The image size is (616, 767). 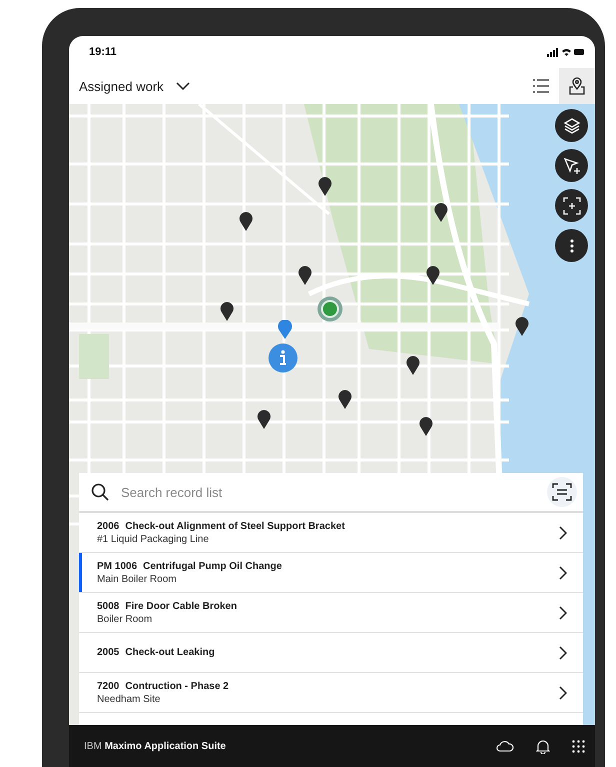 What do you see at coordinates (331, 573) in the screenshot?
I see `record-list-item: PM 1006 Centrifugal Pump Oil Change Main Boiler Room` at bounding box center [331, 573].